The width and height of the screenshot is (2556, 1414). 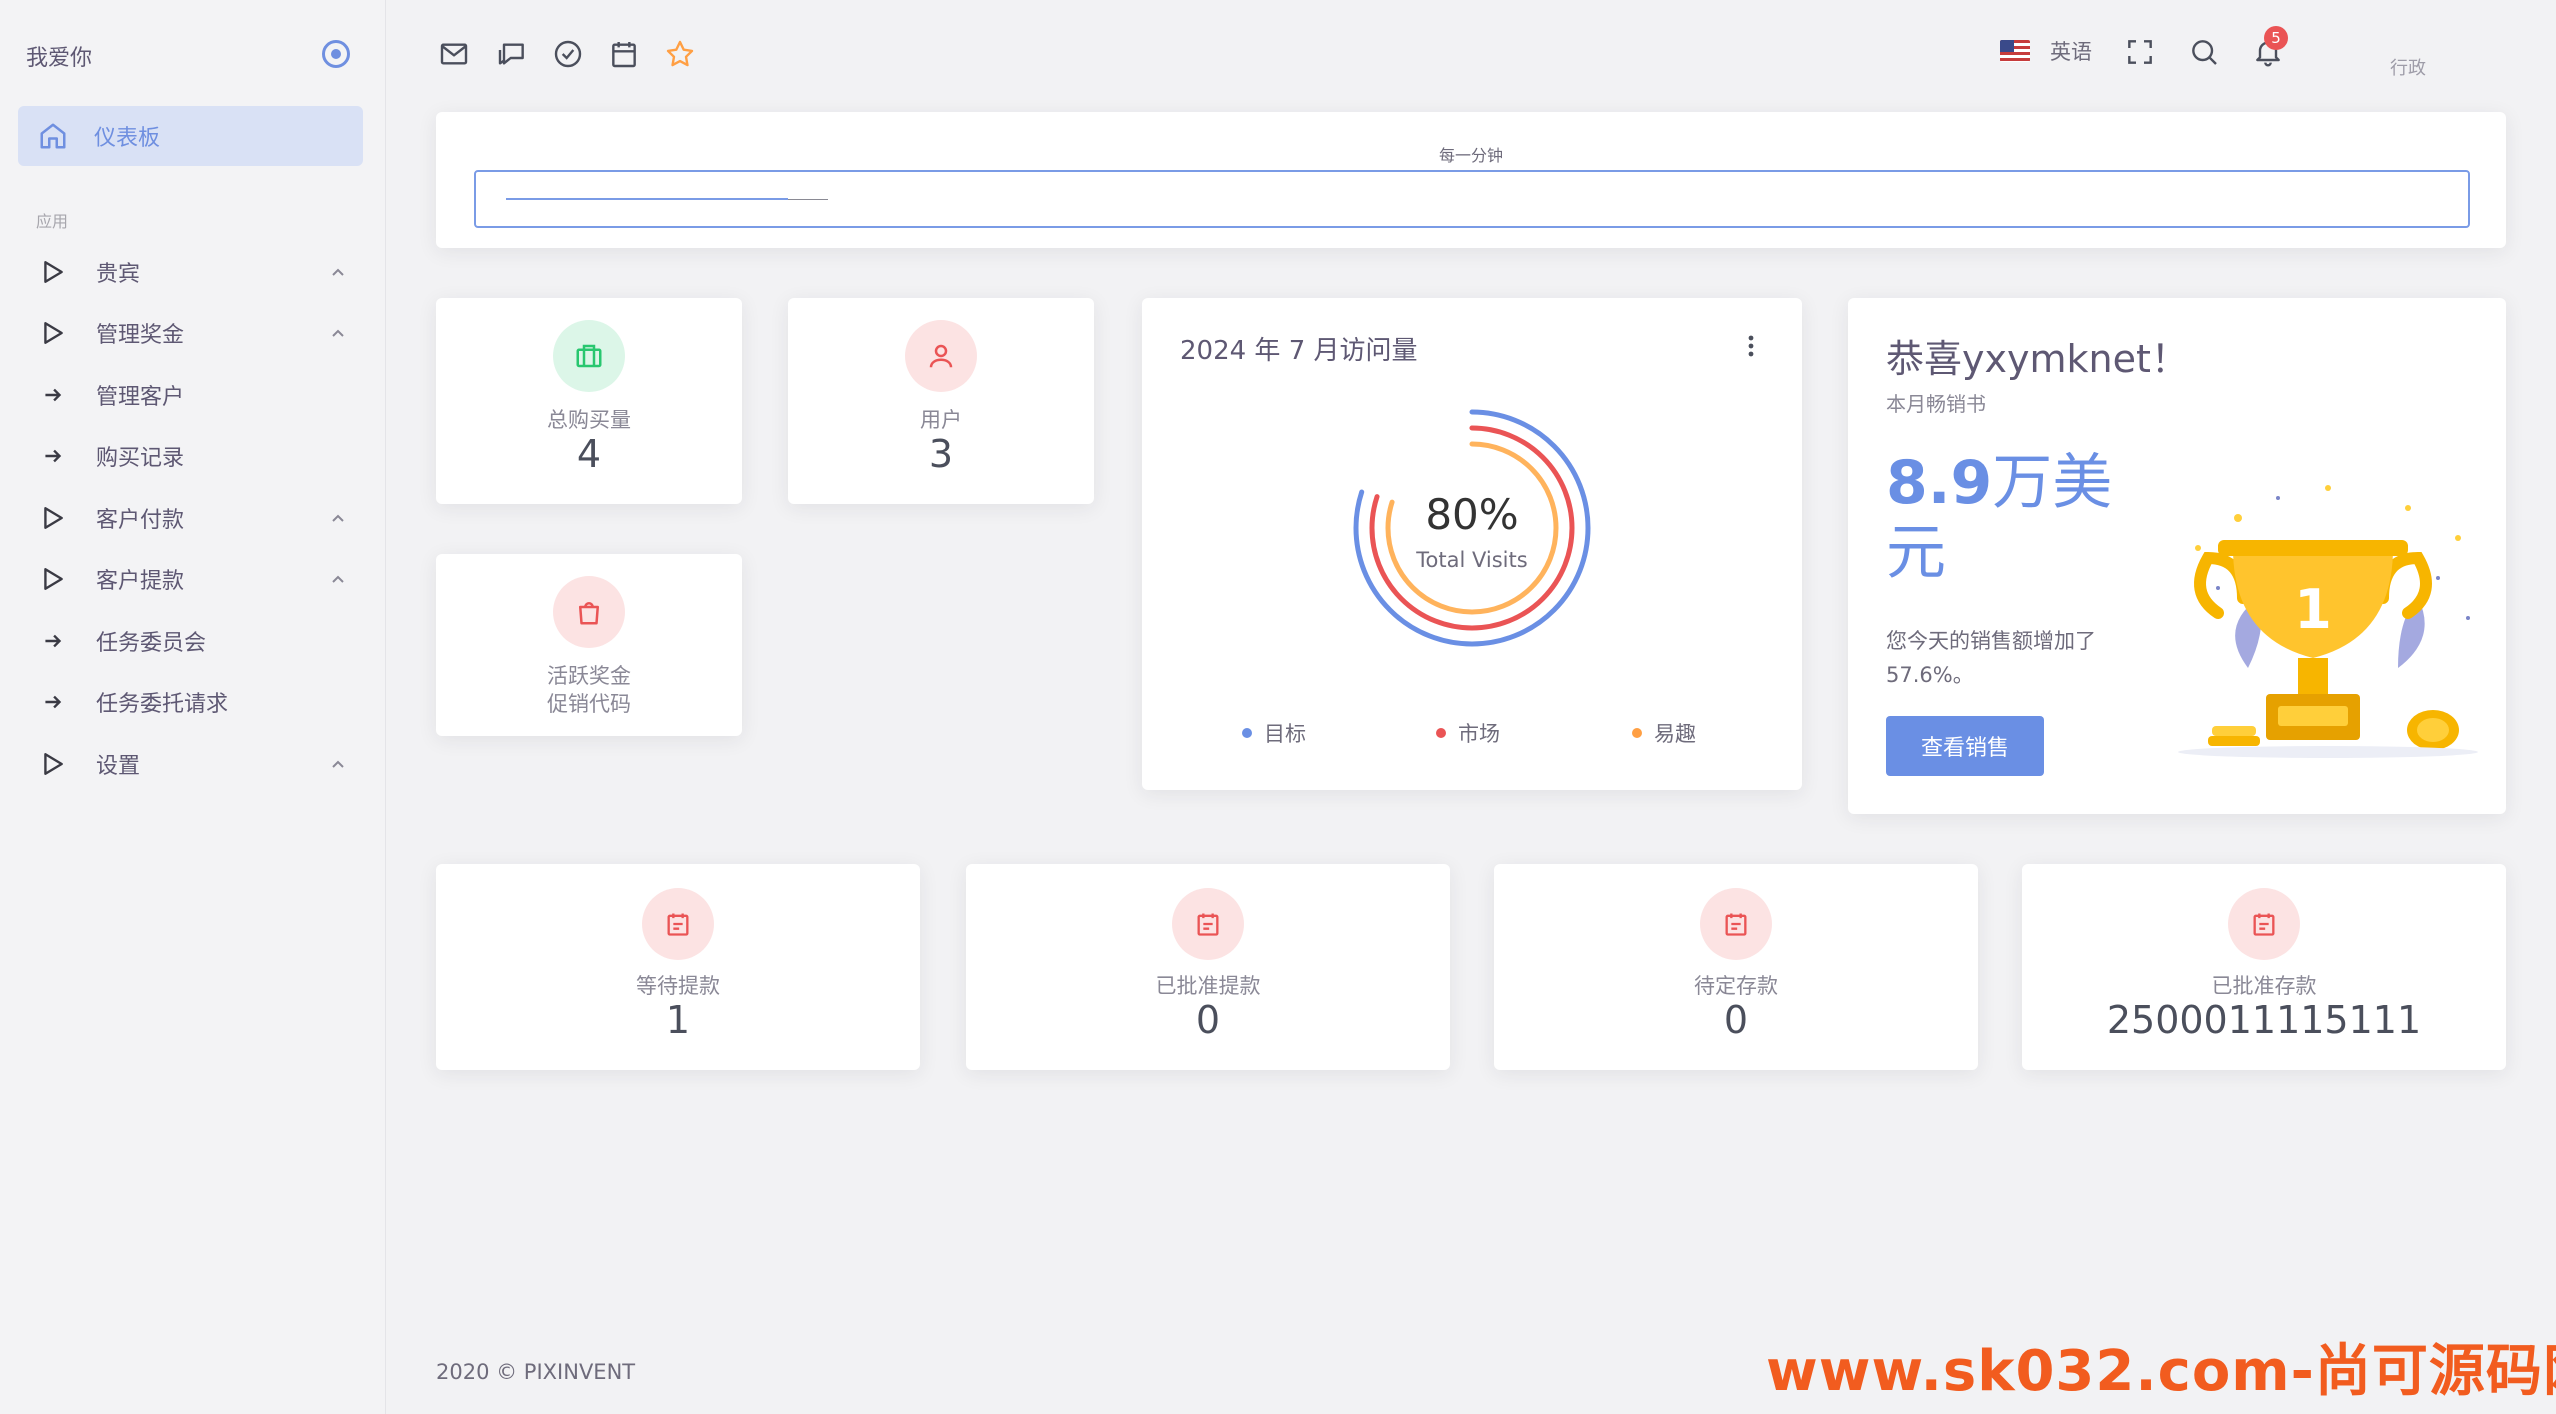 I want to click on star-icon, so click(x=680, y=54).